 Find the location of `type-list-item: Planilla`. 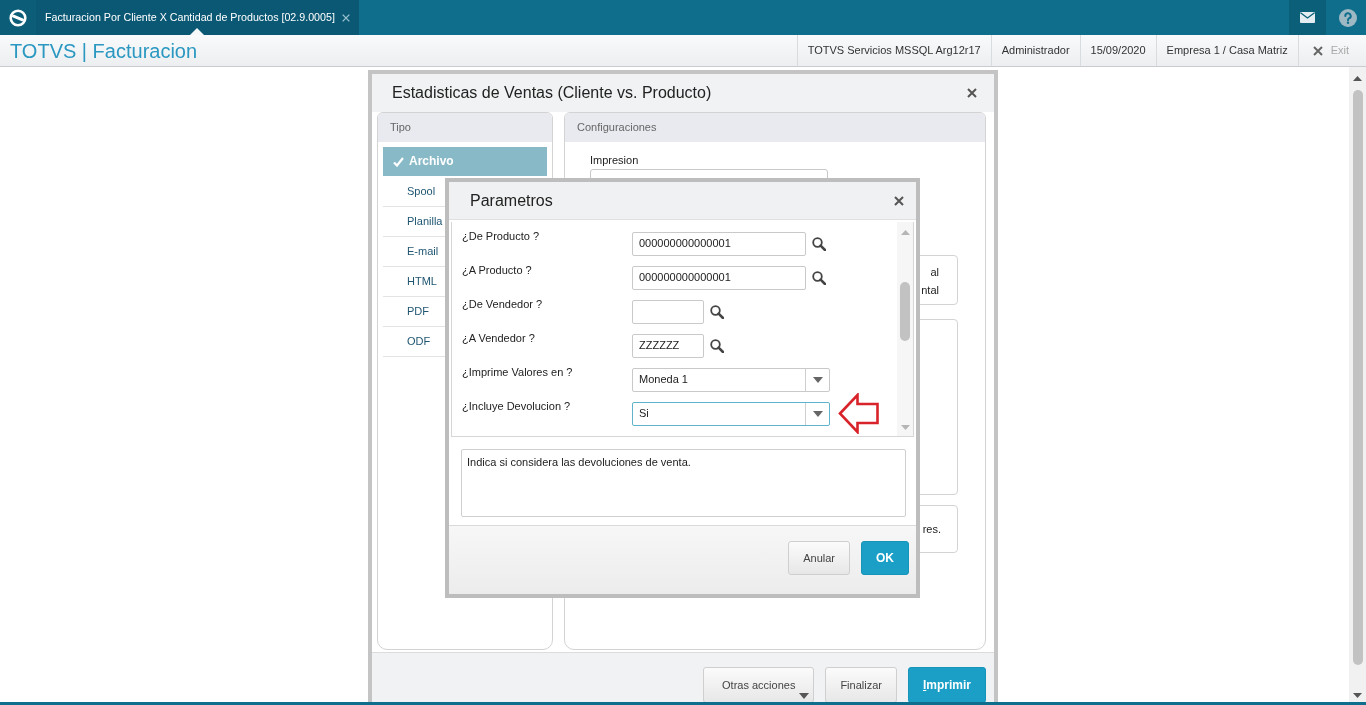

type-list-item: Planilla is located at coordinates (416, 221).